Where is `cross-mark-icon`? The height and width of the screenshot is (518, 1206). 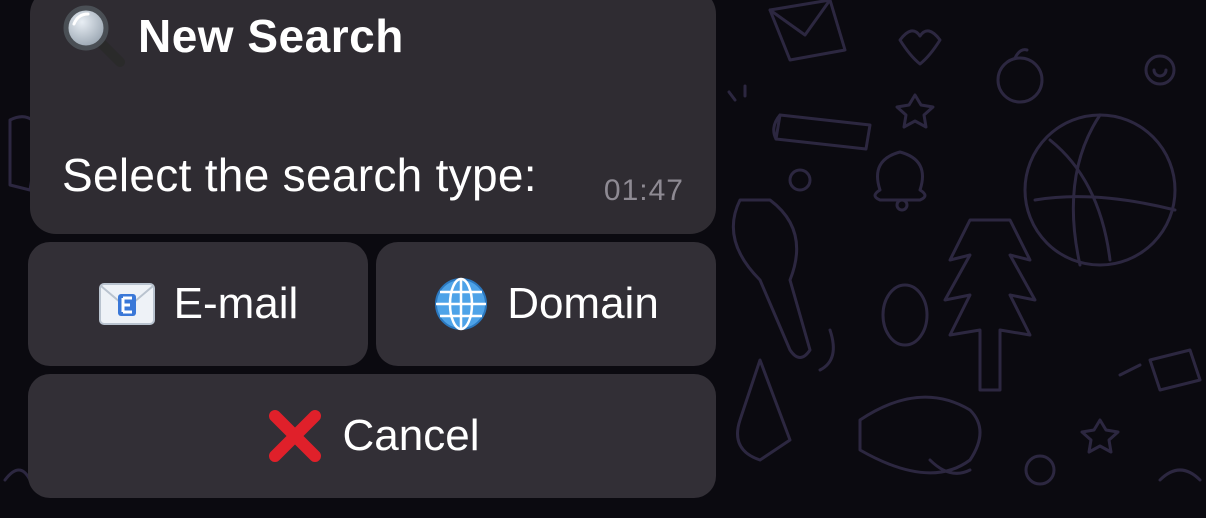 cross-mark-icon is located at coordinates (295, 436).